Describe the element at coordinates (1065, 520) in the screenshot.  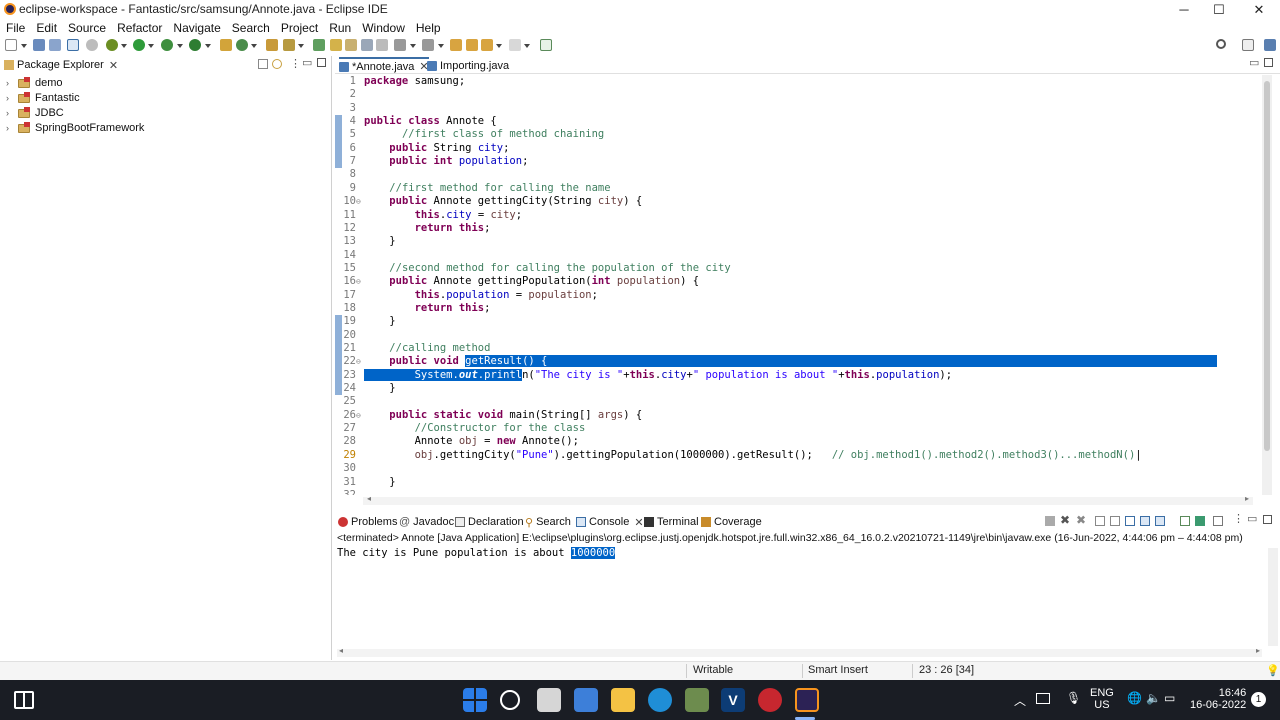
I see `remove-launch-icon: ✖` at that location.